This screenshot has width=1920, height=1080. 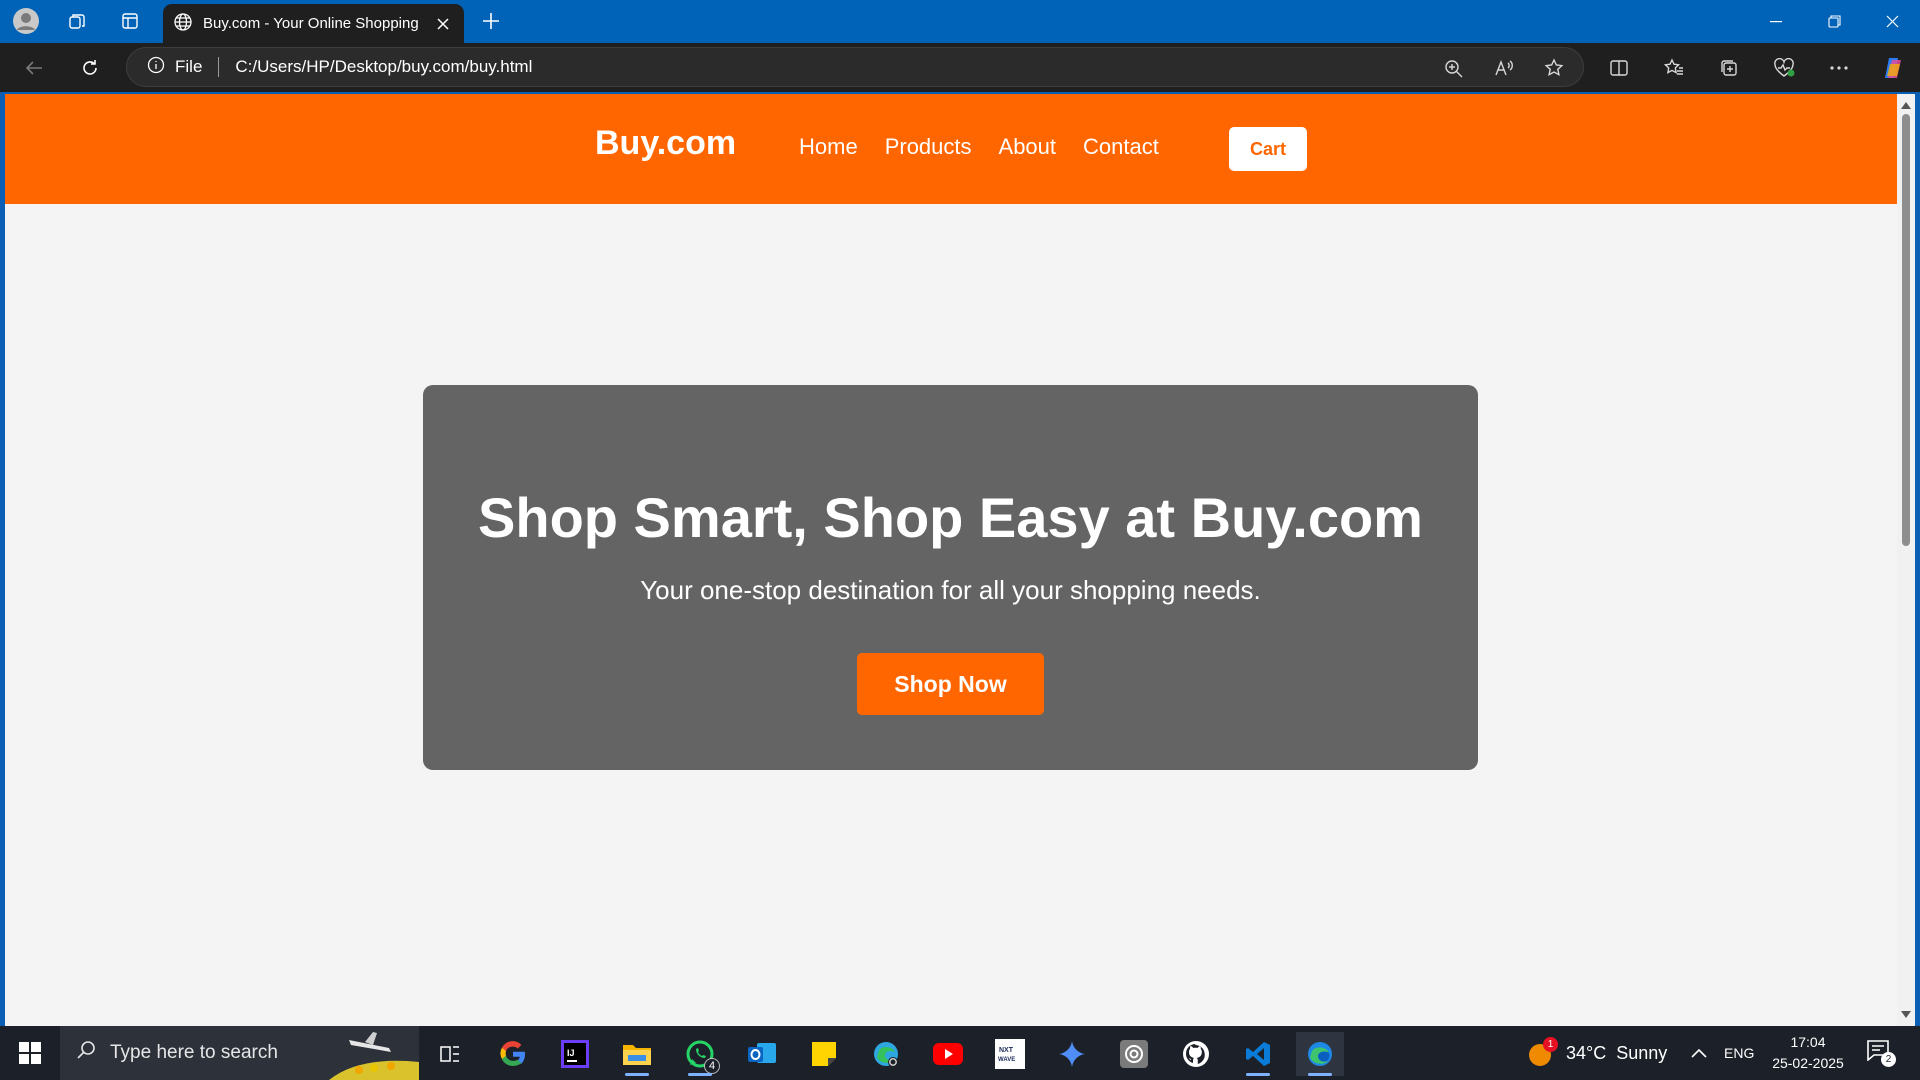 What do you see at coordinates (1006, 1060) in the screenshot?
I see `svg-text: WAVE` at bounding box center [1006, 1060].